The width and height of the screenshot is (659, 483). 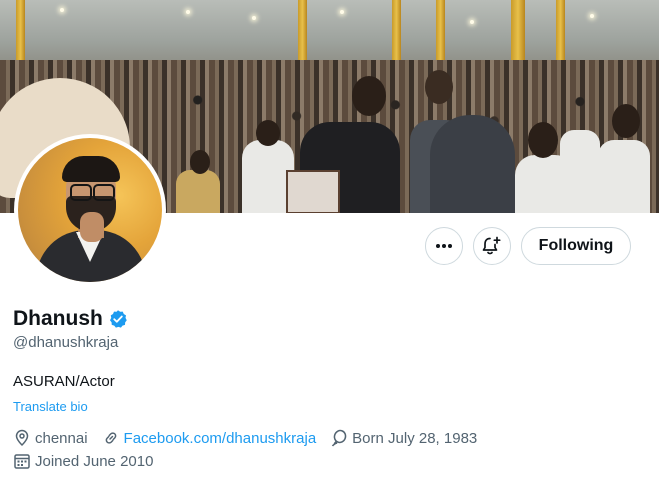 I want to click on balloon-icon, so click(x=339, y=438).